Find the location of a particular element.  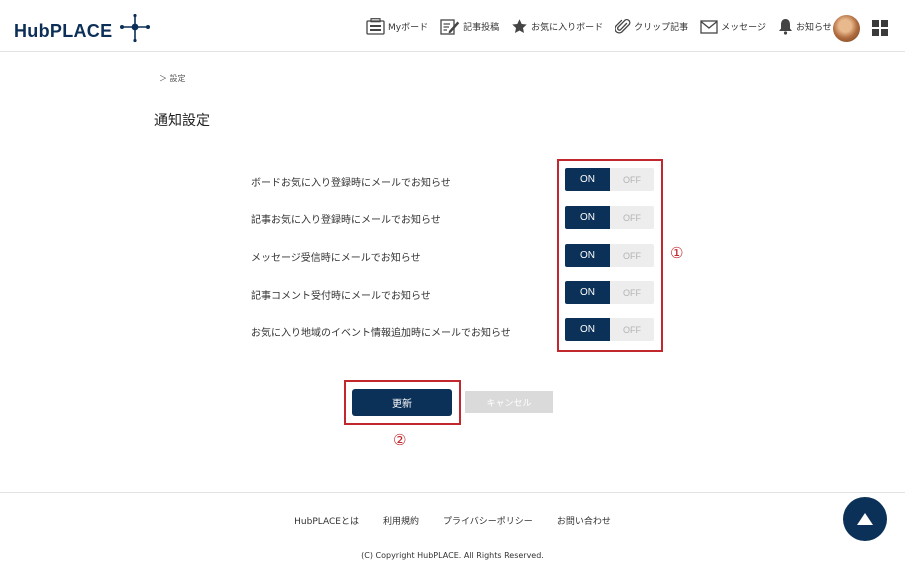

logo-text: HubPLACE is located at coordinates (63, 30).